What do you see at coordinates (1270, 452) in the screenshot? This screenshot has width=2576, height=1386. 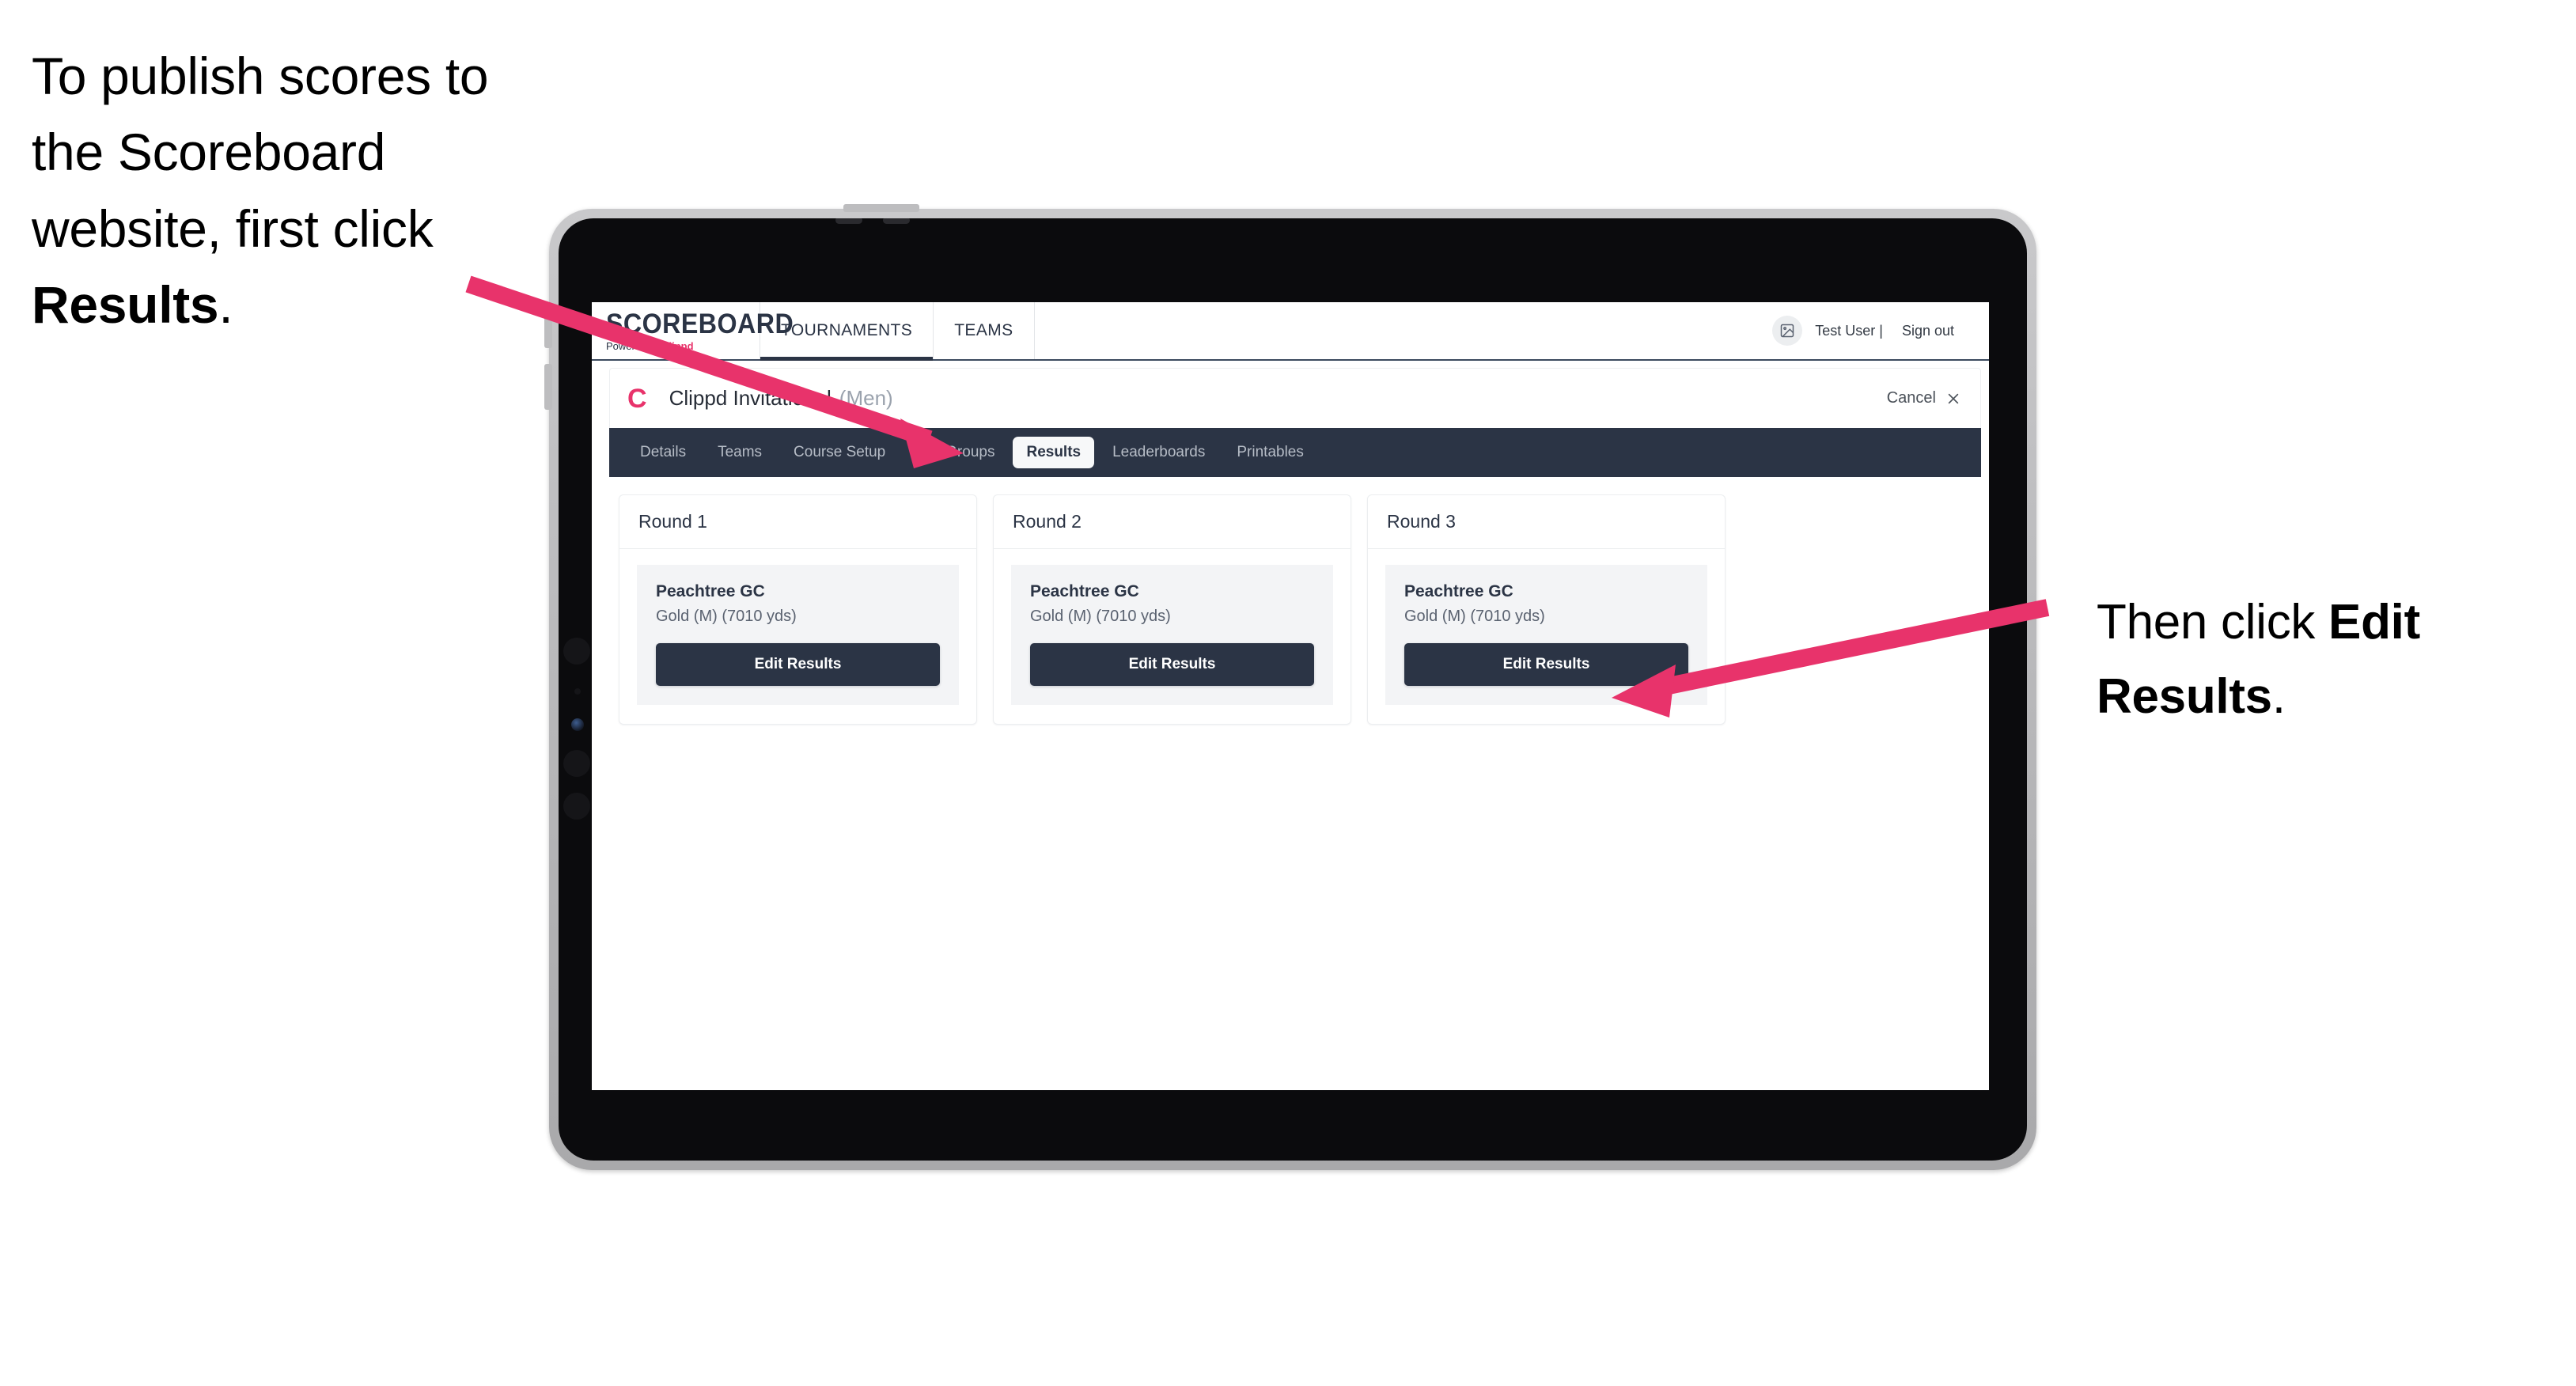 I see `subnav-item-printables: Printables` at bounding box center [1270, 452].